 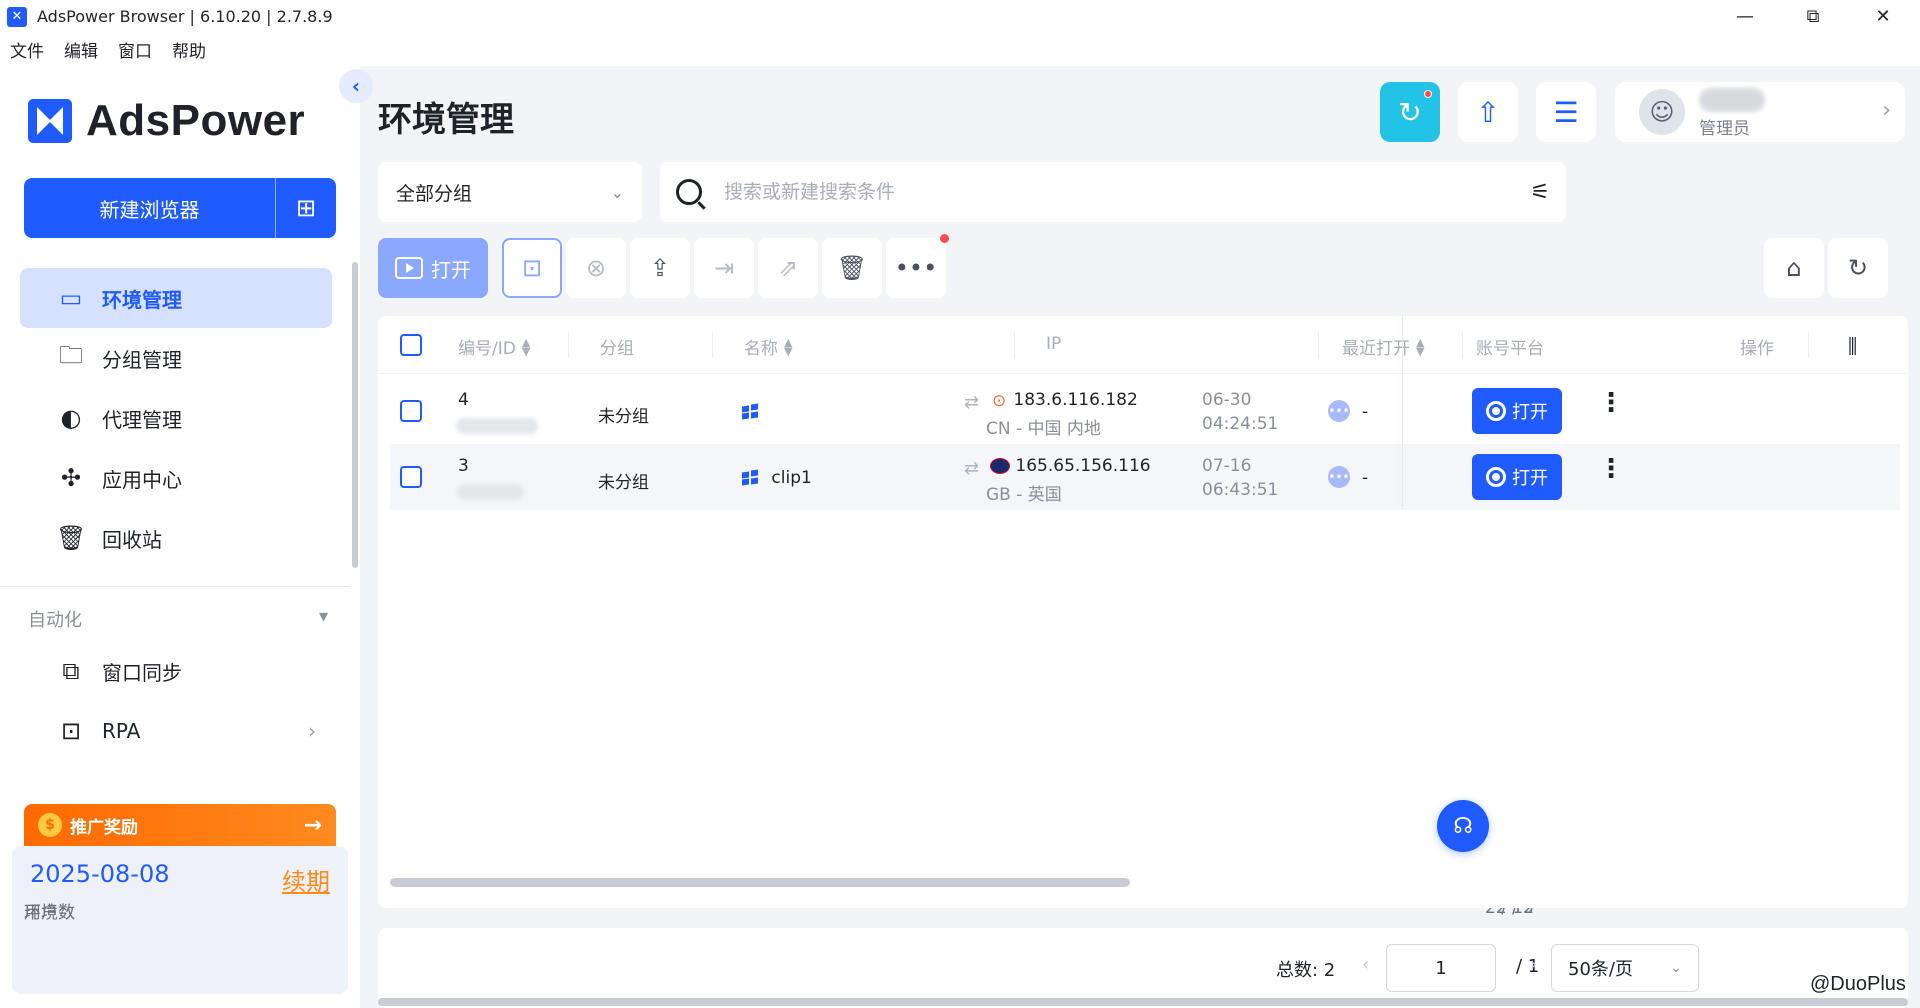 I want to click on menu-edit: 编辑, so click(x=81, y=49).